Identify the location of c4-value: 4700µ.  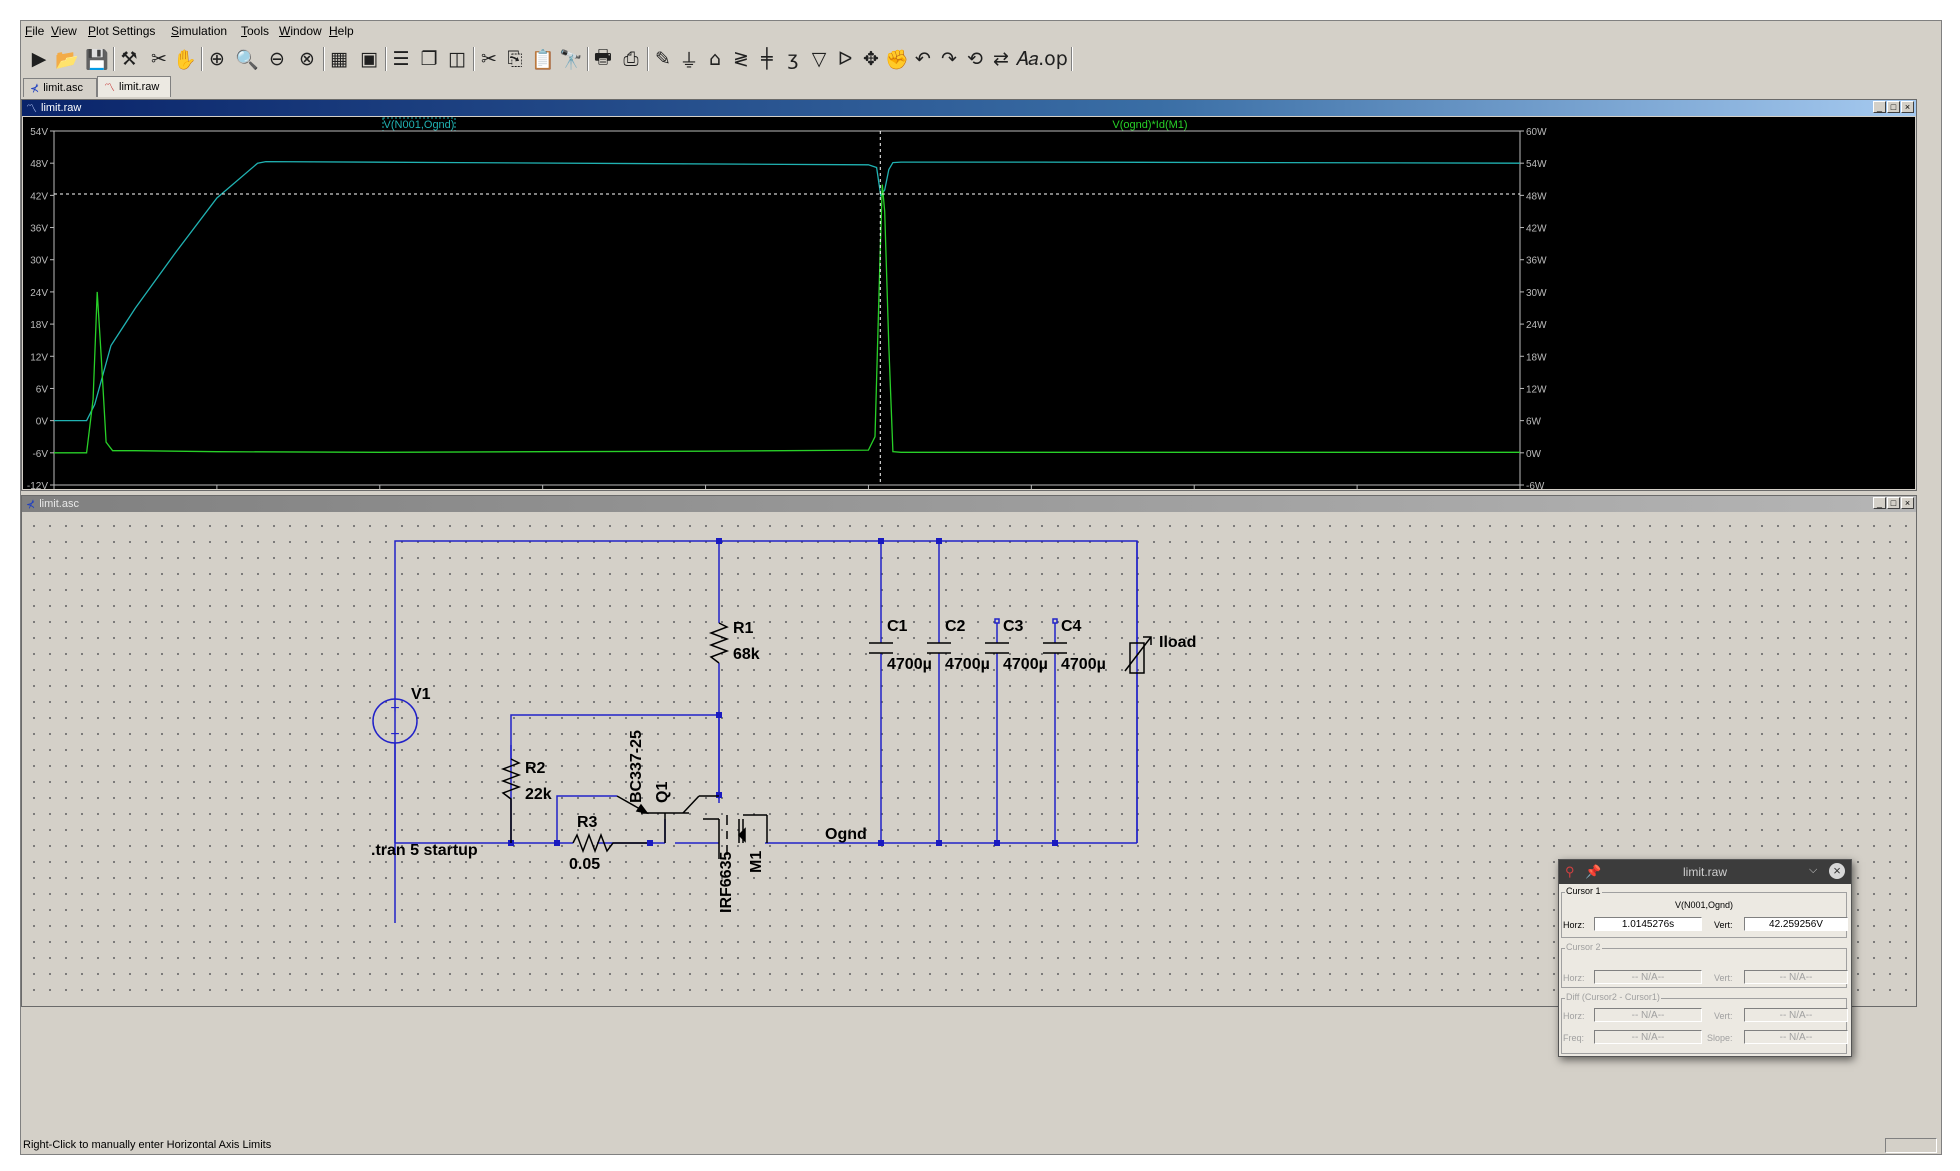
(1083, 664).